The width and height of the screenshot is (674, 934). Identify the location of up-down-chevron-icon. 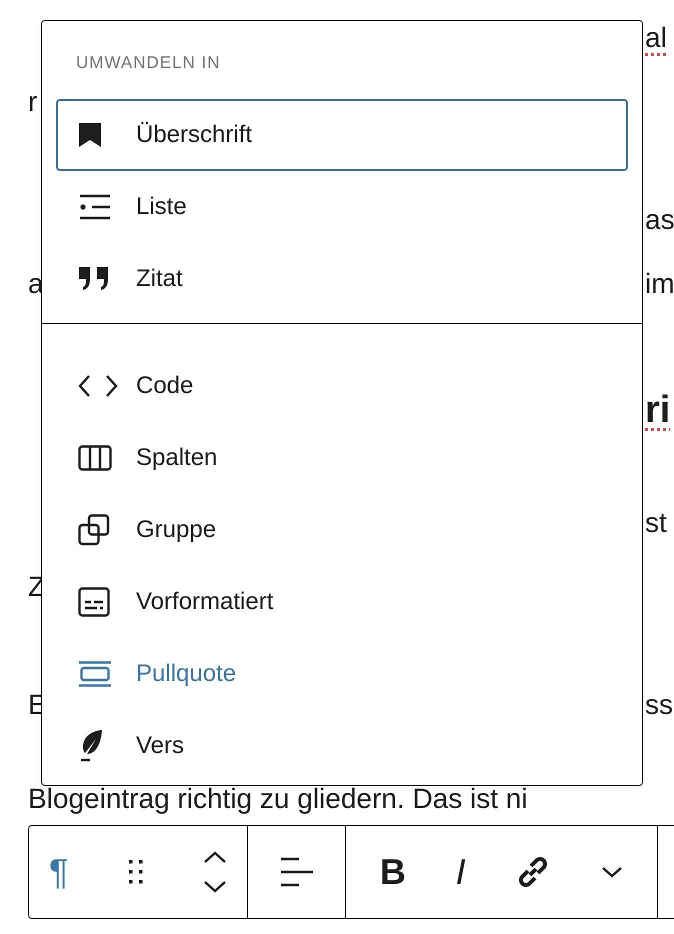
(215, 872).